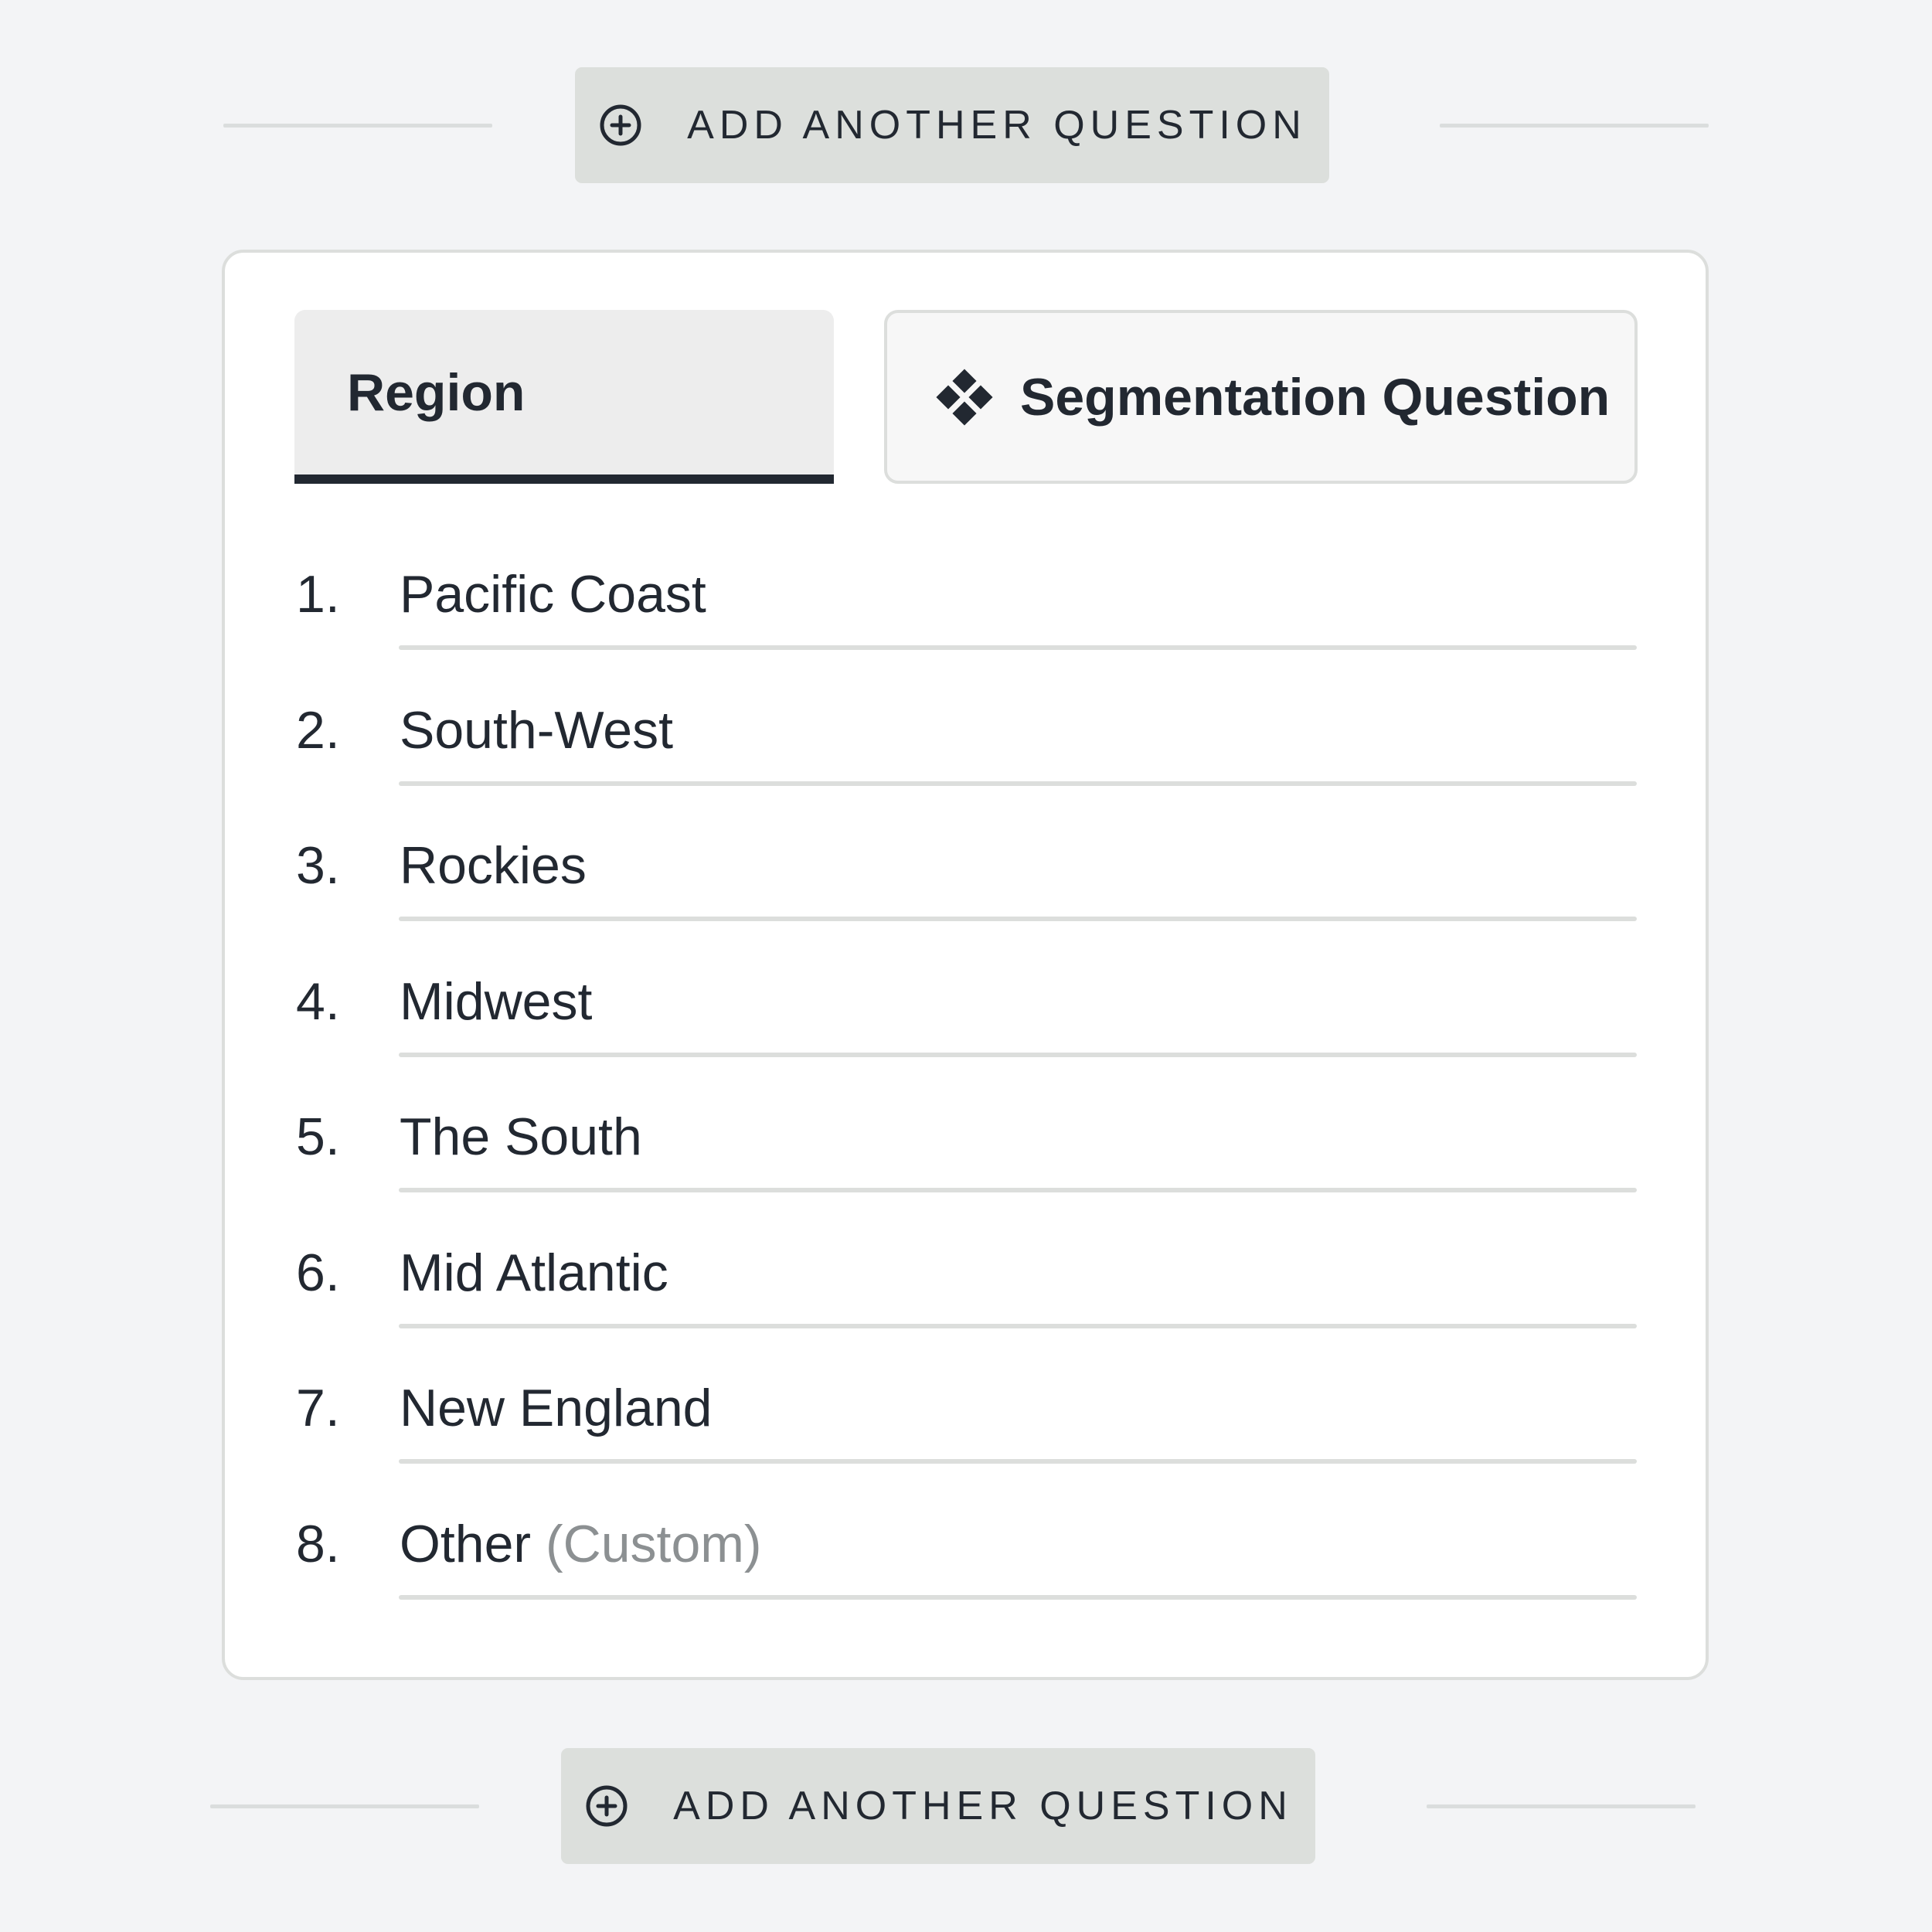 The image size is (1932, 1932). I want to click on add-another-question-button-top: ADD ANOTHER QUESTION, so click(952, 125).